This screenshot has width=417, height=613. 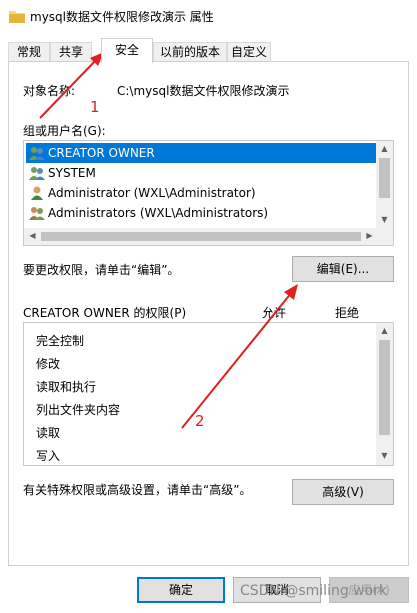 What do you see at coordinates (181, 590) in the screenshot?
I see `ok-button: 确定` at bounding box center [181, 590].